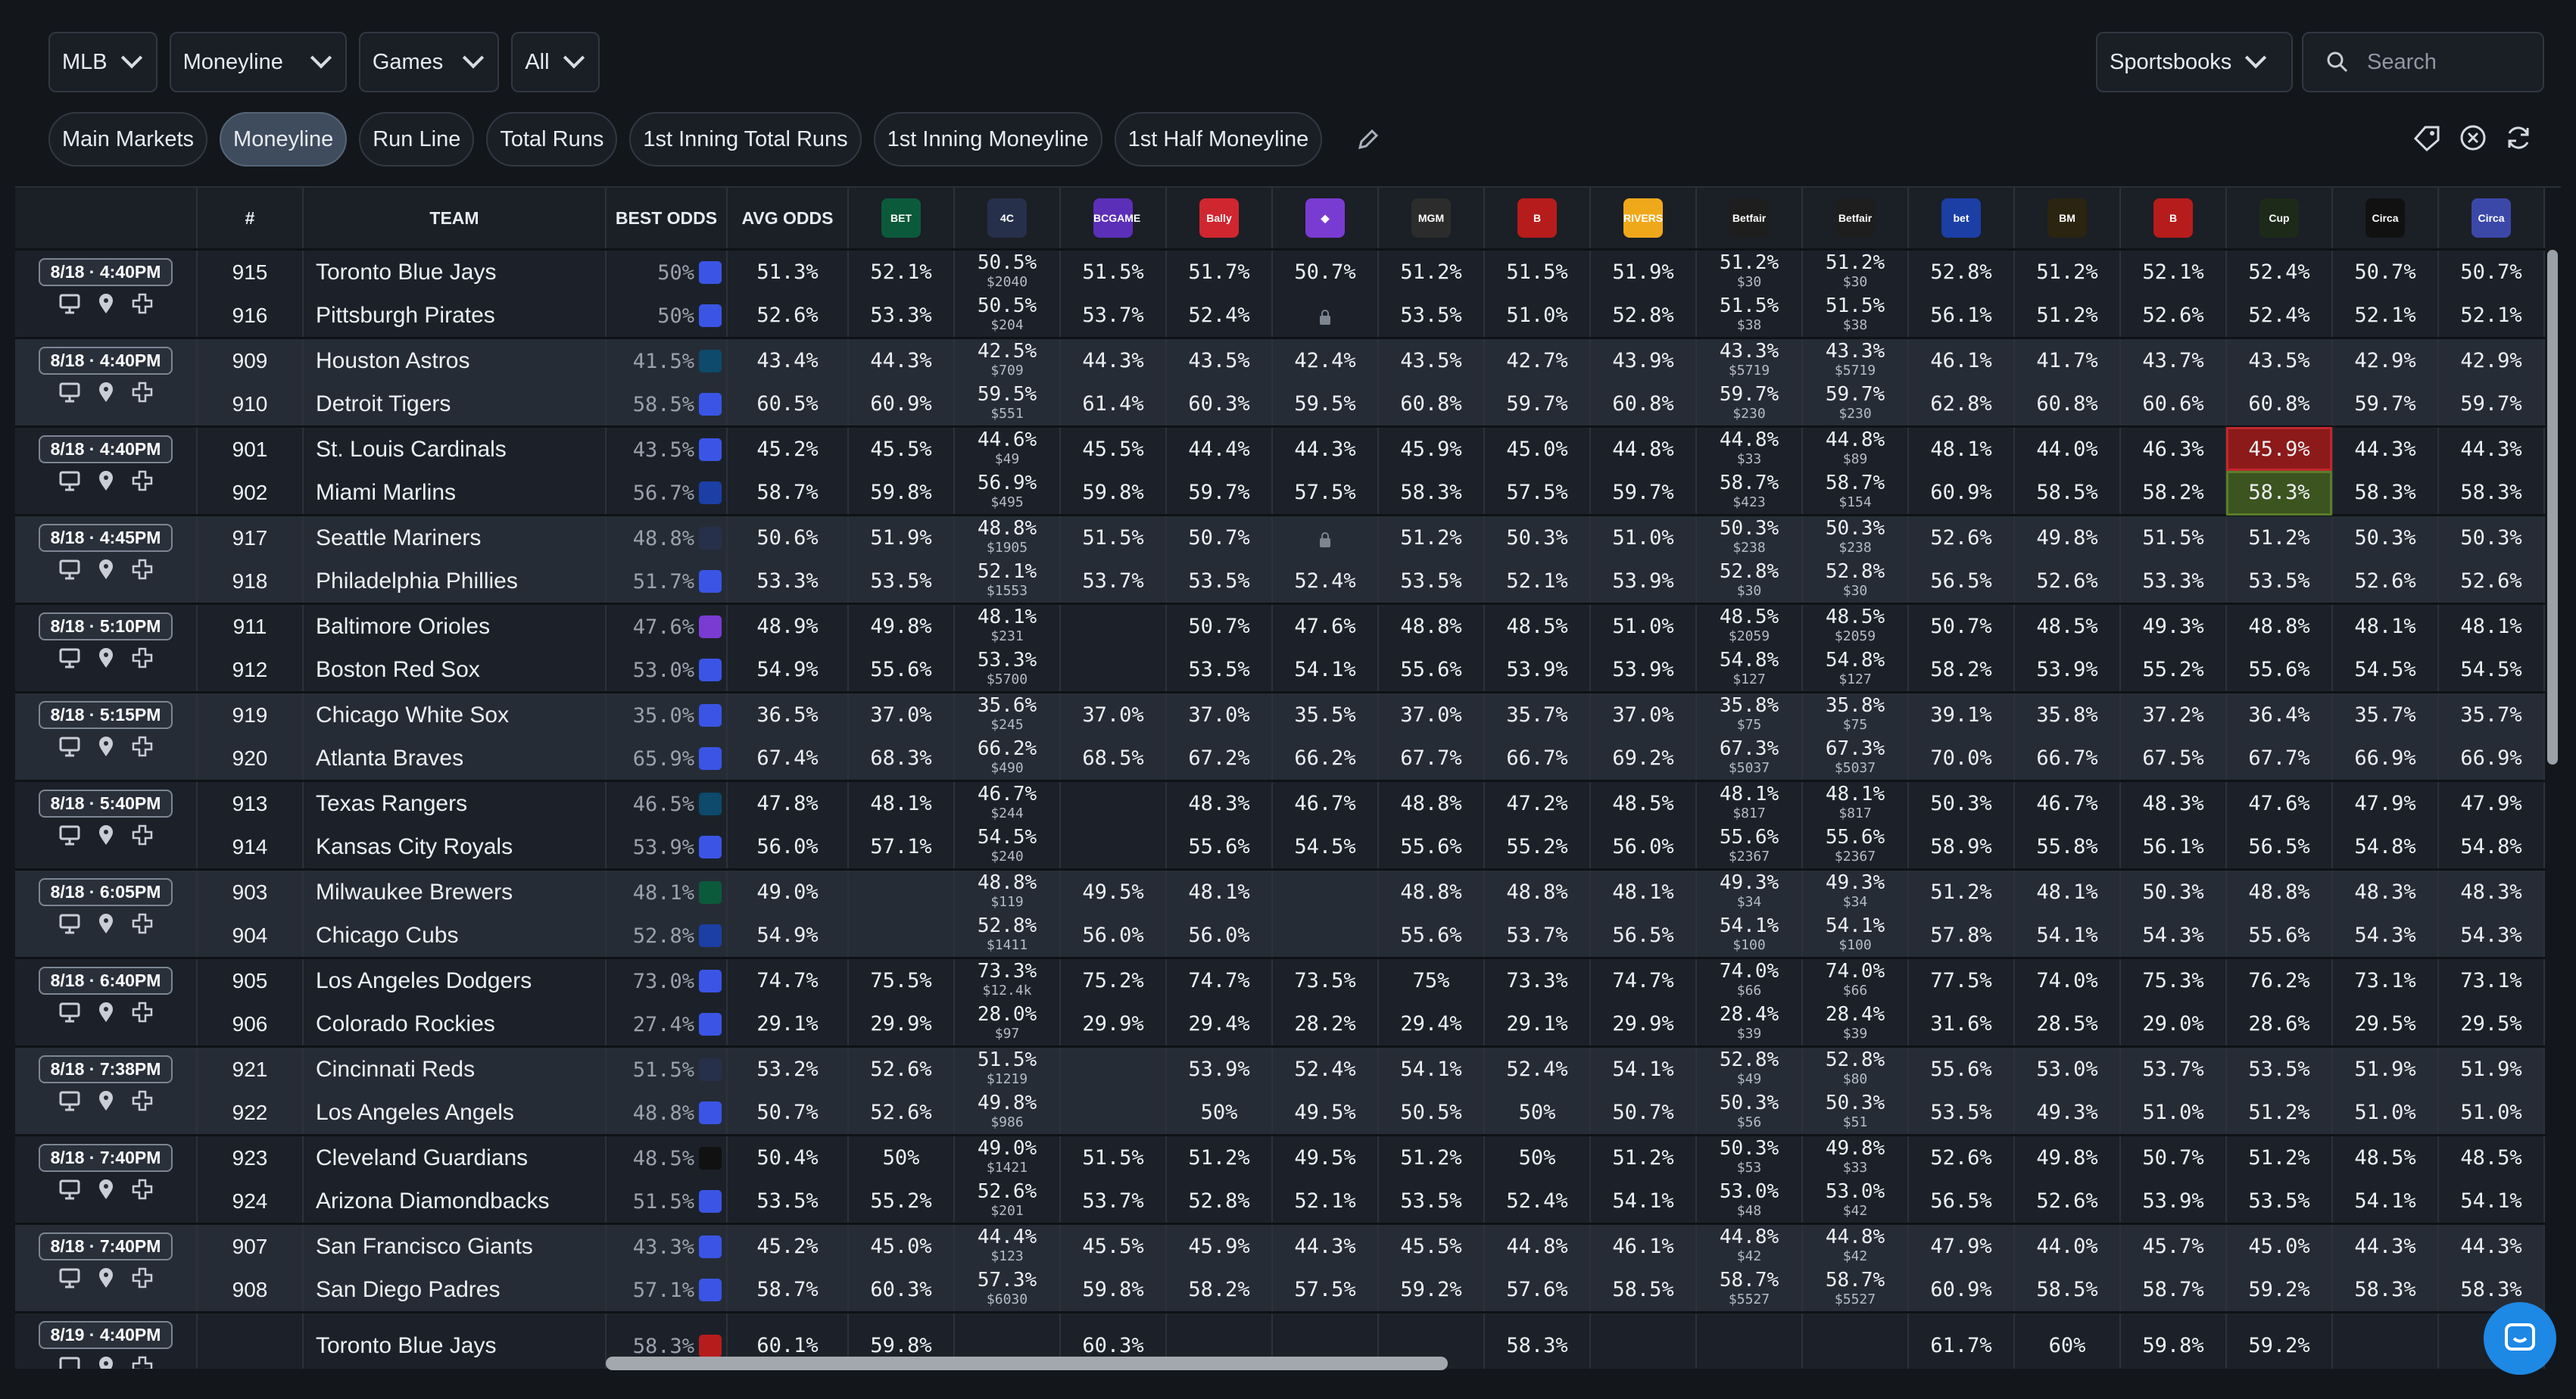 This screenshot has height=1399, width=2576. What do you see at coordinates (2473, 138) in the screenshot?
I see `close-circle-icon` at bounding box center [2473, 138].